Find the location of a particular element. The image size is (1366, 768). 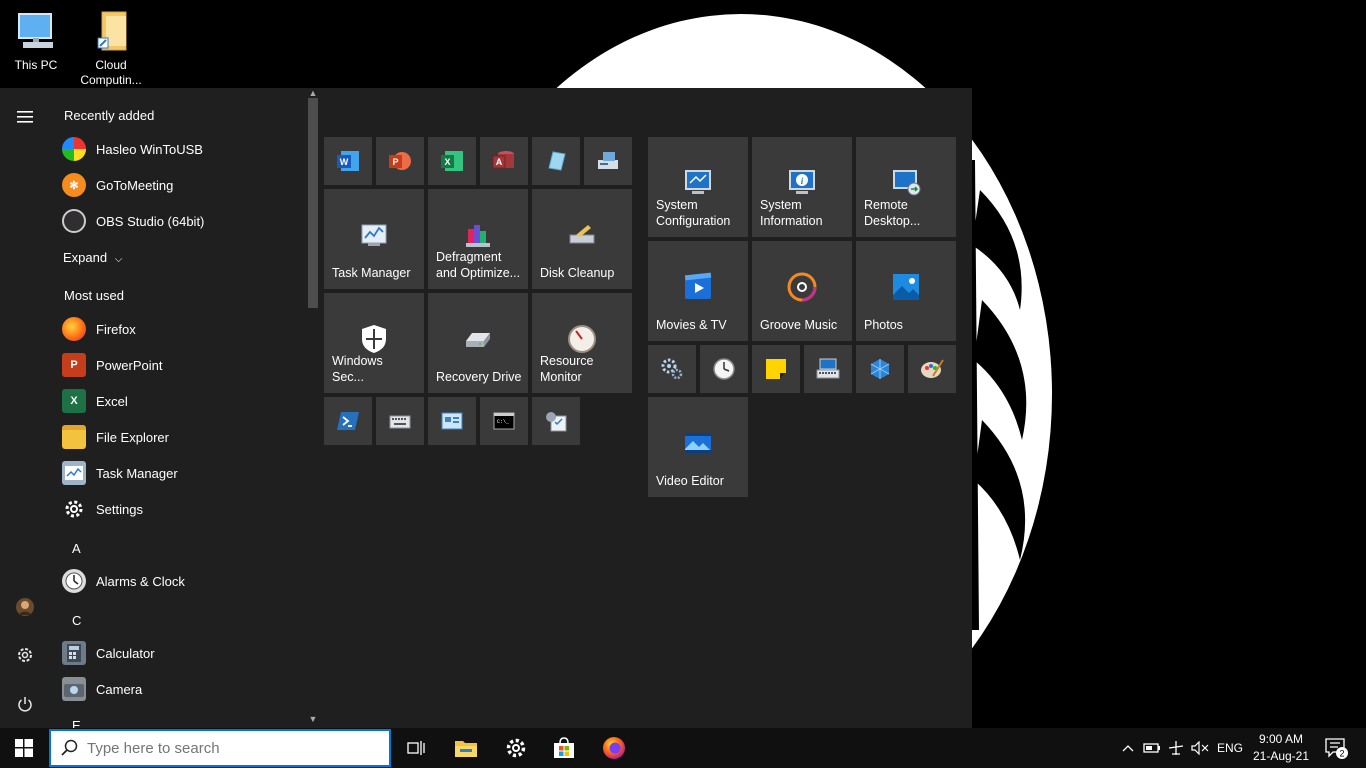

tile-task-scheduler is located at coordinates (556, 421).